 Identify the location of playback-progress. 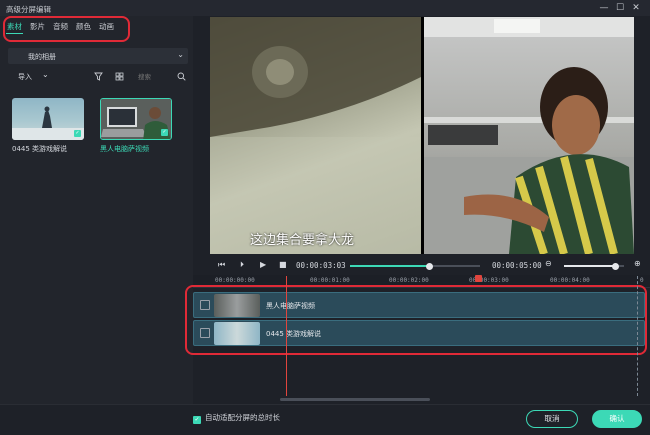
(415, 266).